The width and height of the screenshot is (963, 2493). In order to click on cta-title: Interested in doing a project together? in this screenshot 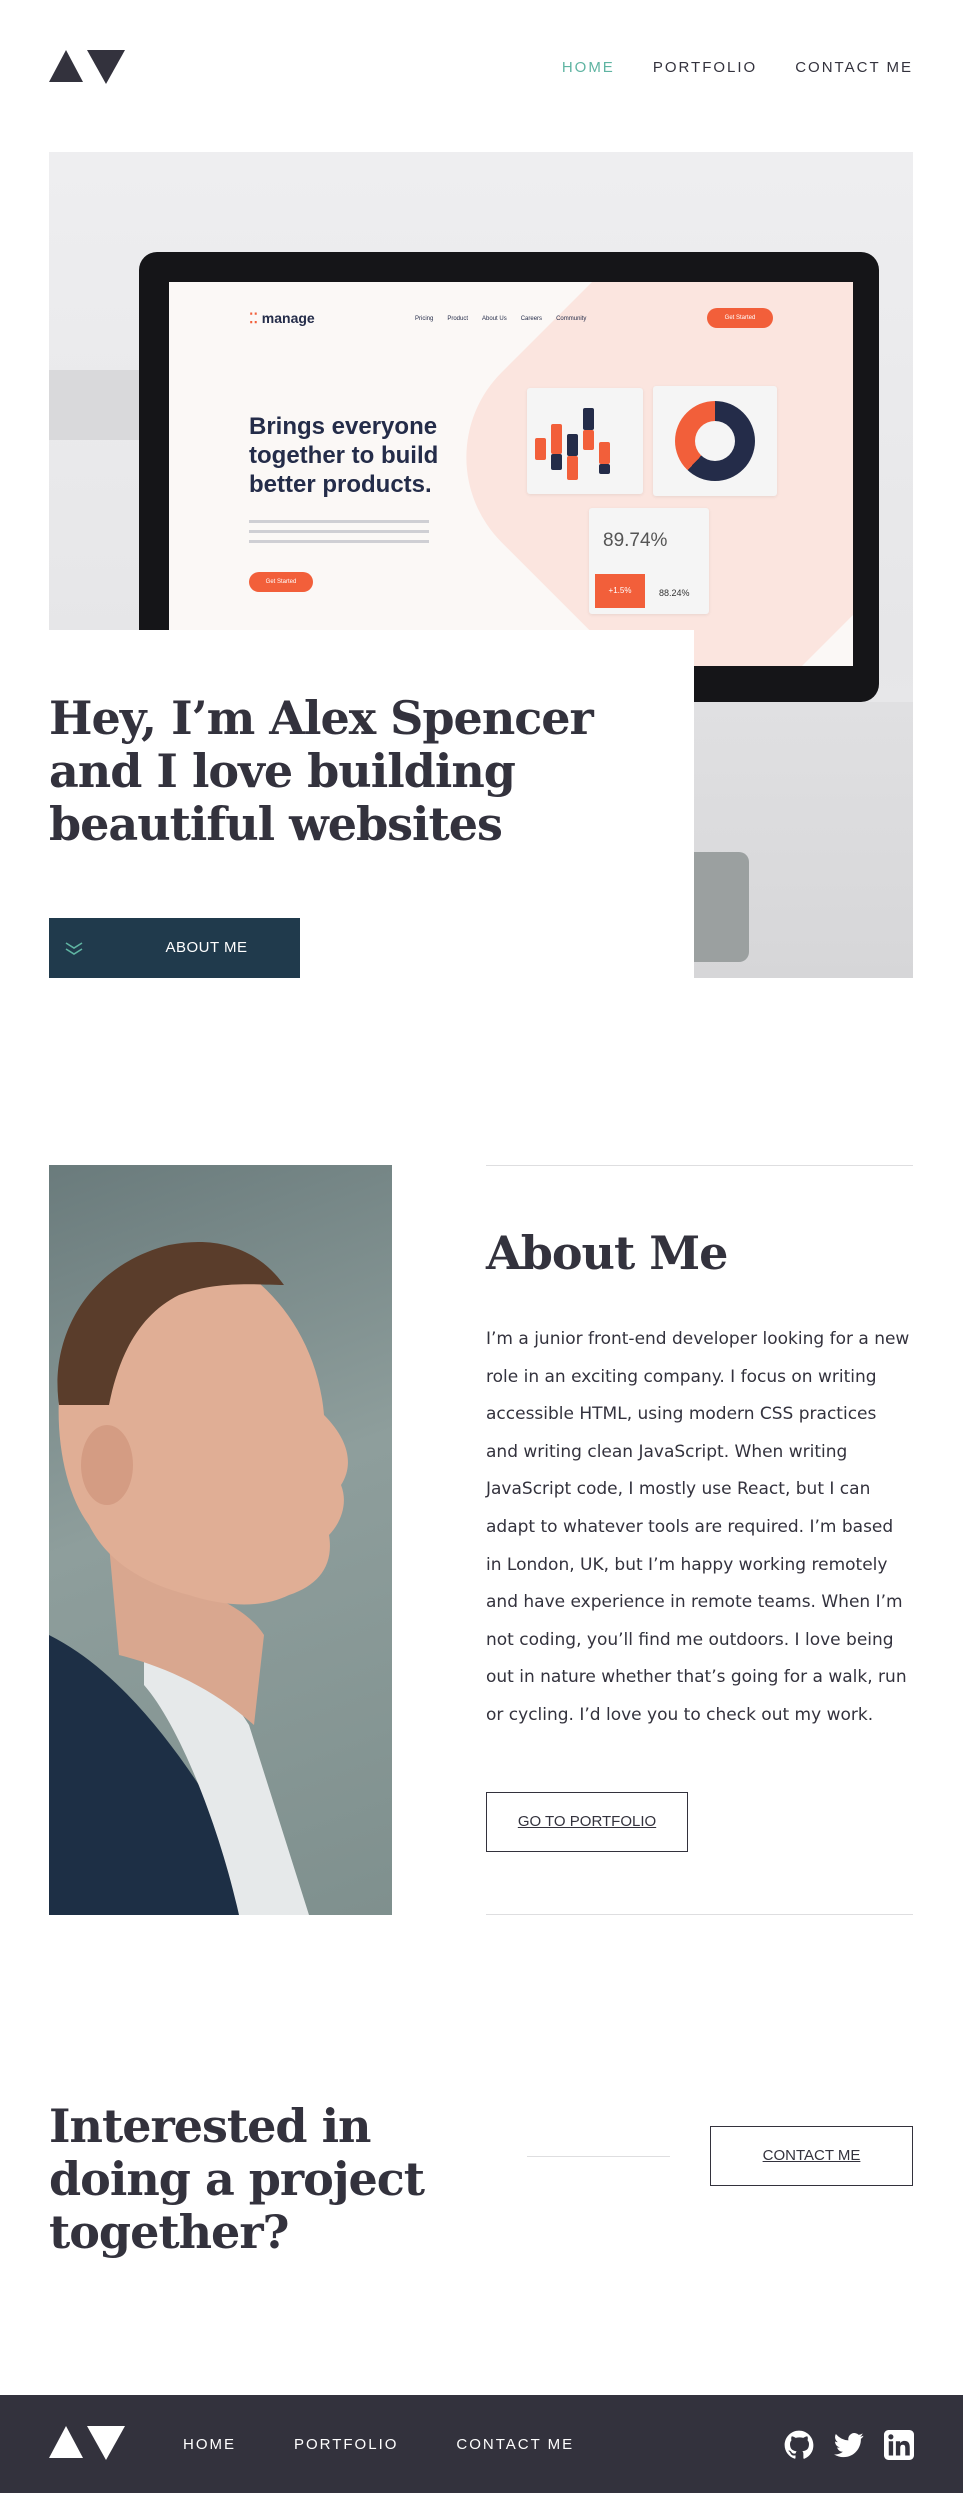, I will do `click(237, 2179)`.